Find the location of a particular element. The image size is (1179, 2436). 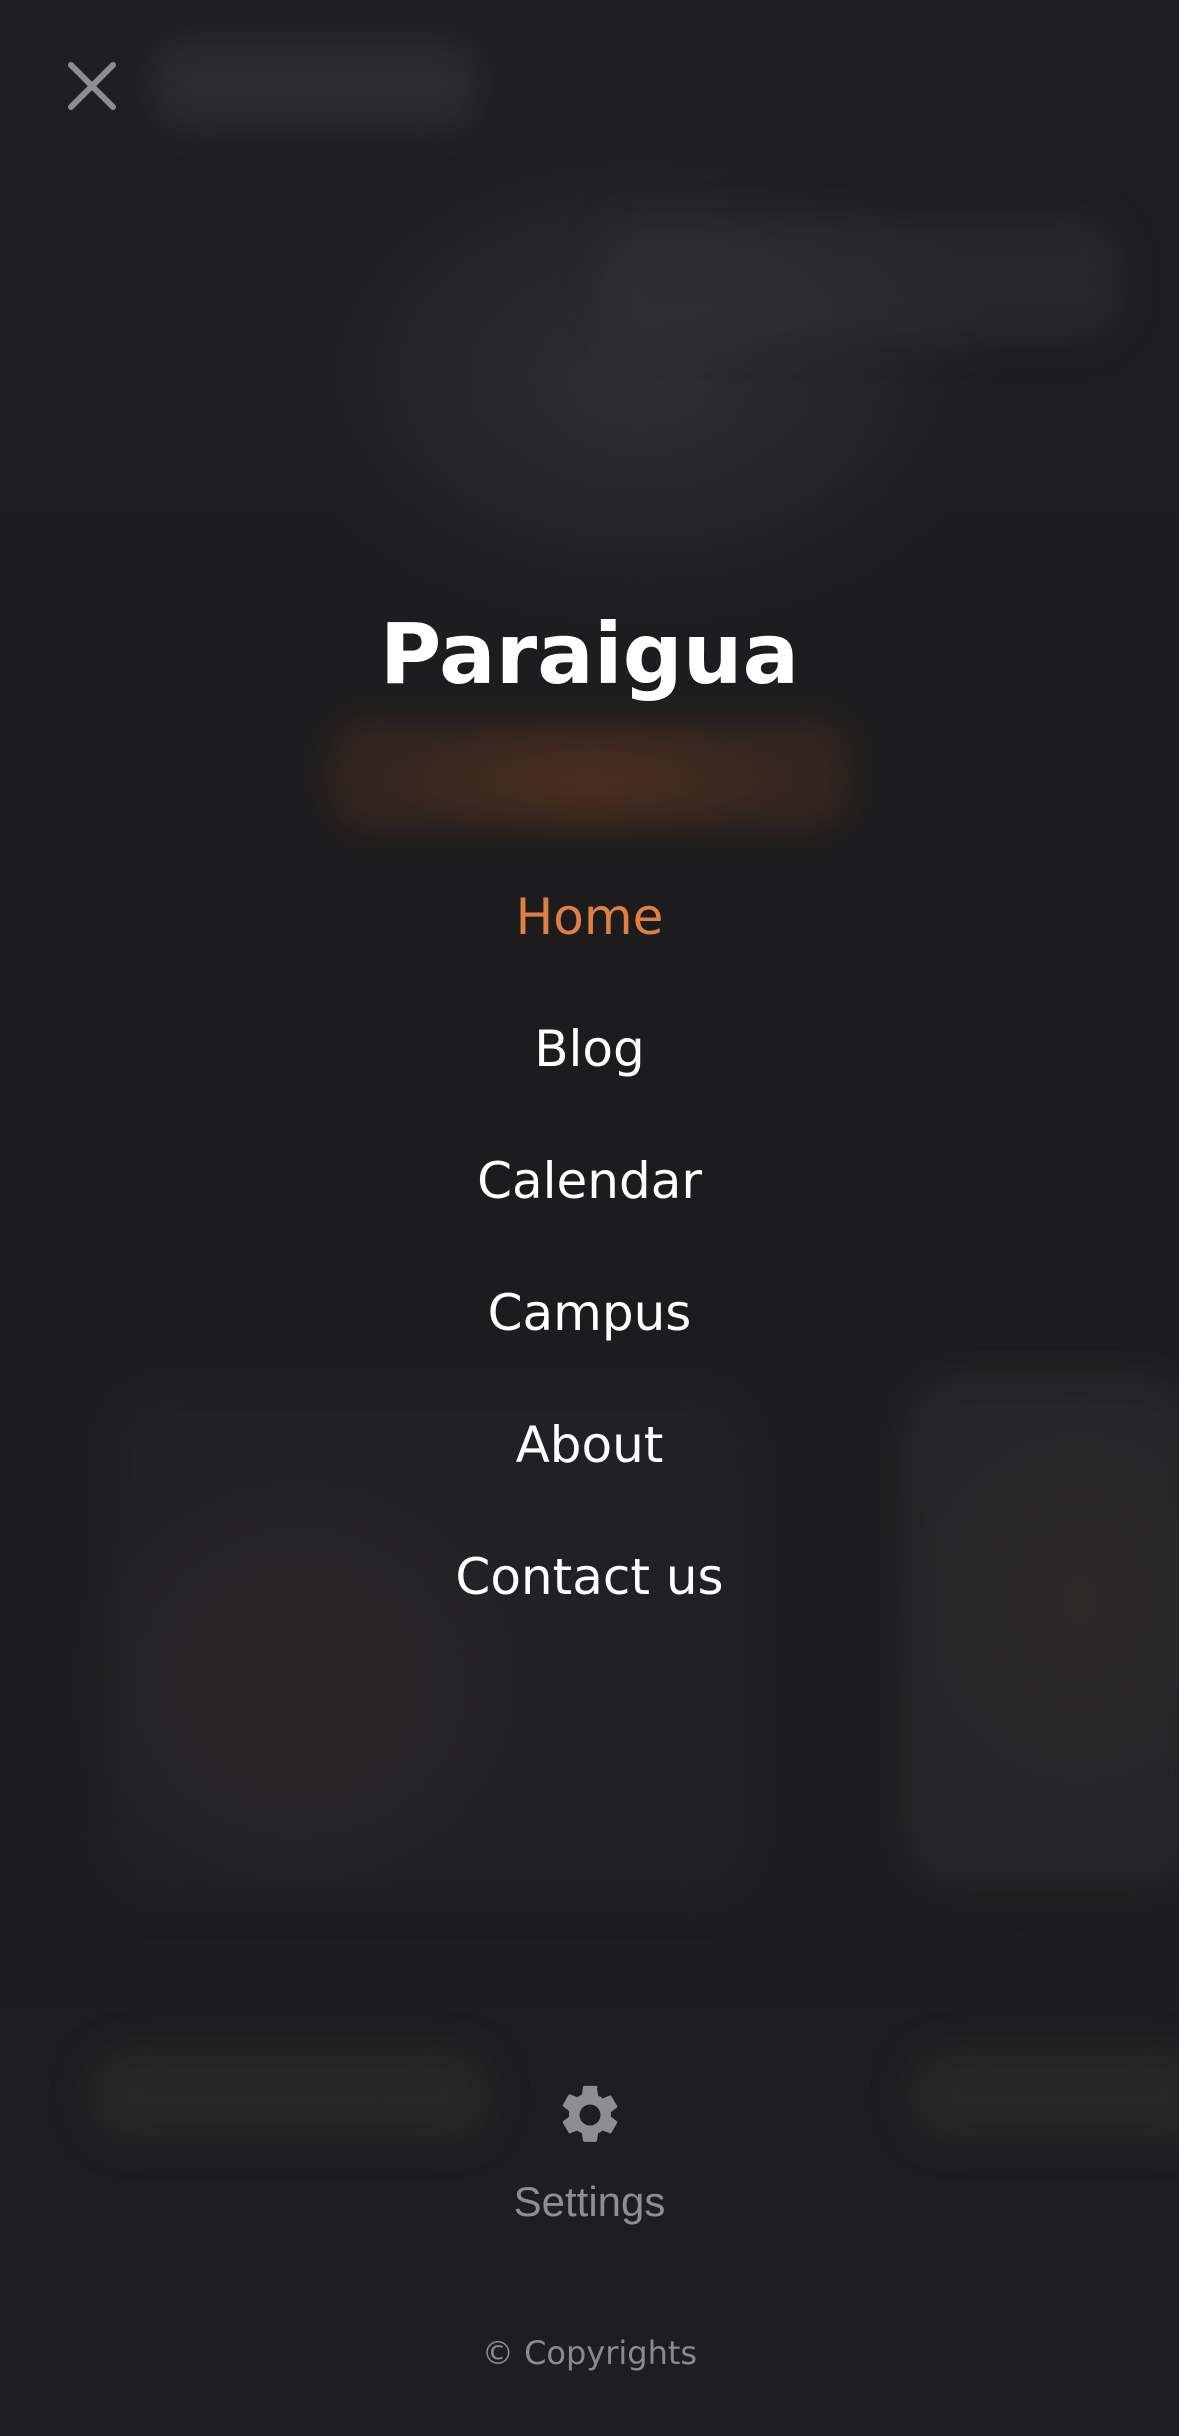

menu-item-about: About is located at coordinates (590, 1469).